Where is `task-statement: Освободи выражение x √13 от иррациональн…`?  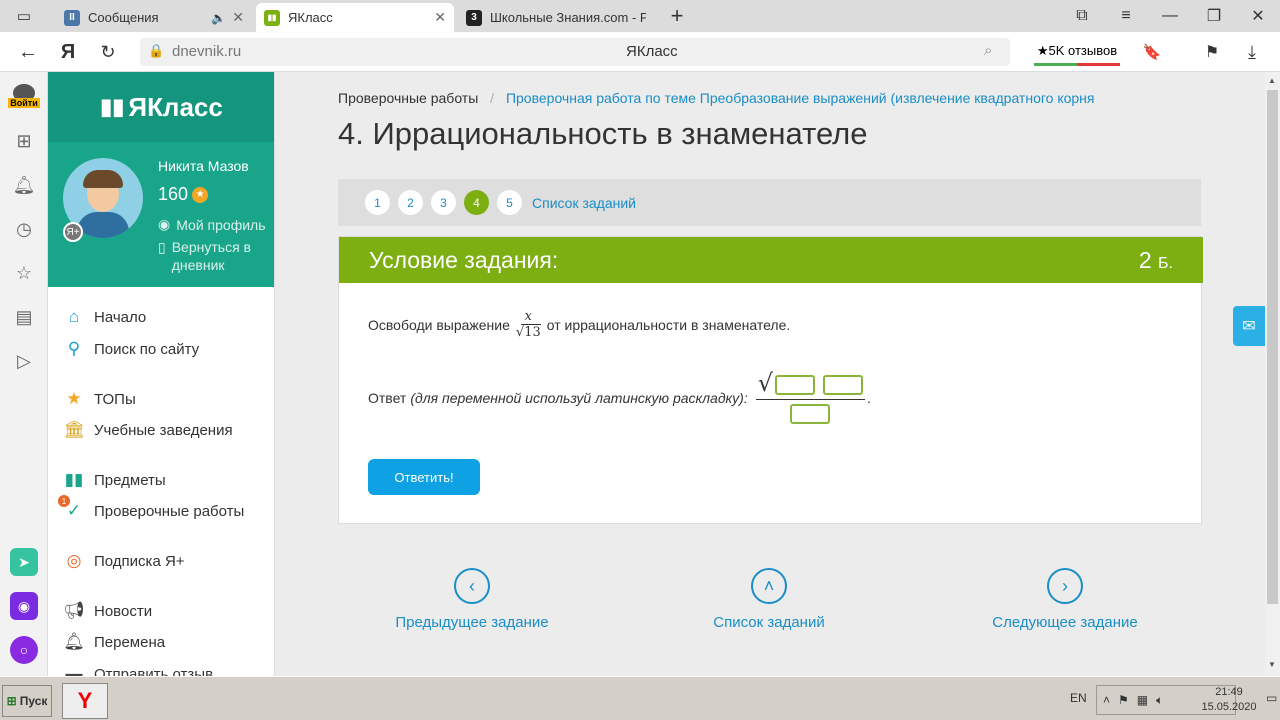
task-statement: Освободи выражение x √13 от иррациональн… is located at coordinates (579, 324).